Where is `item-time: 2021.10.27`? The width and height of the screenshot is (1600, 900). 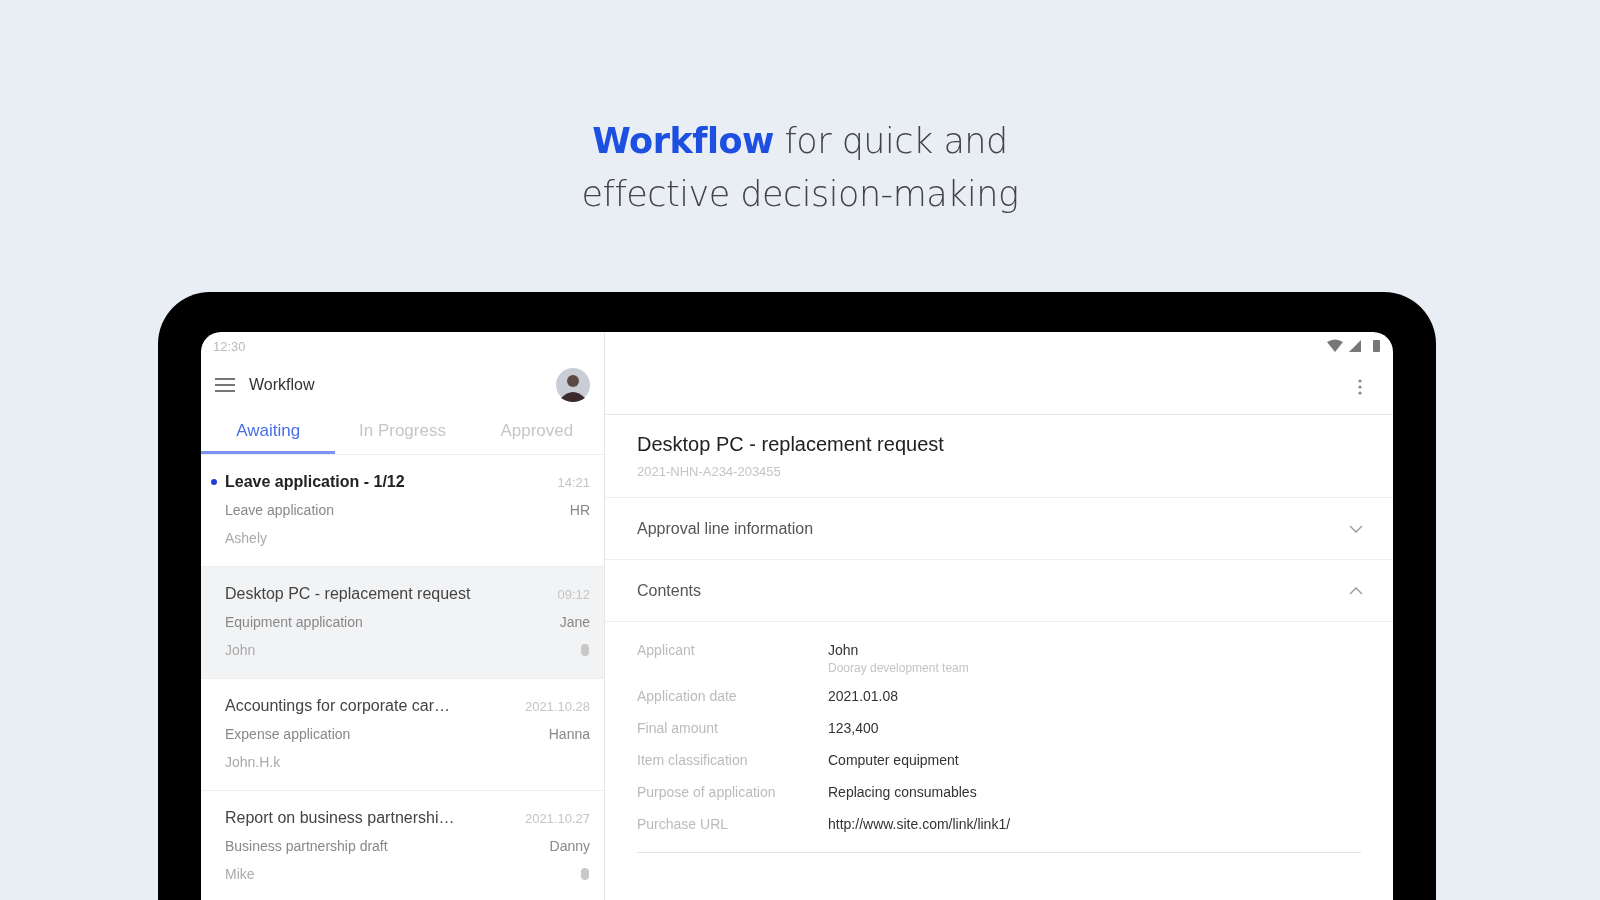 item-time: 2021.10.27 is located at coordinates (557, 818).